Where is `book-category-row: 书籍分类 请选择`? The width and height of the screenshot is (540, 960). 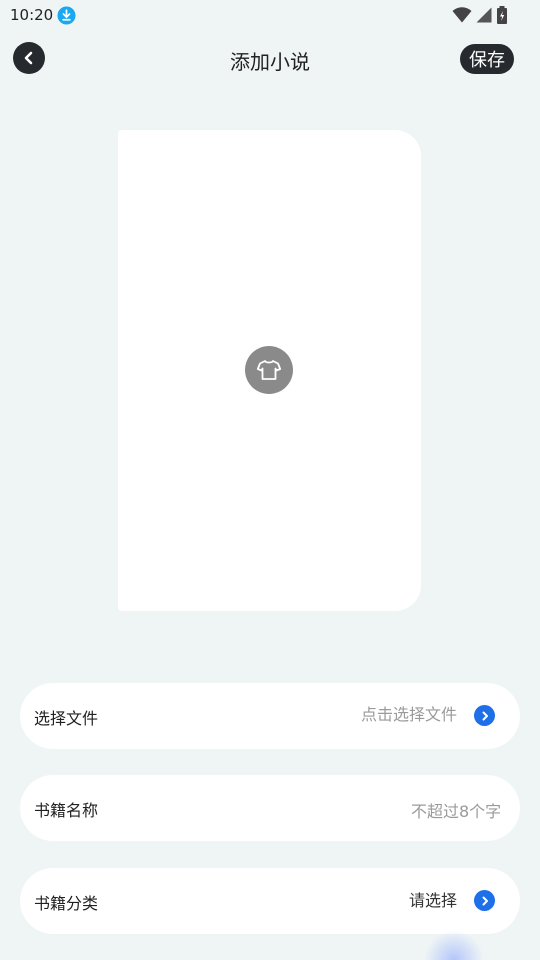 book-category-row: 书籍分类 请选择 is located at coordinates (270, 901).